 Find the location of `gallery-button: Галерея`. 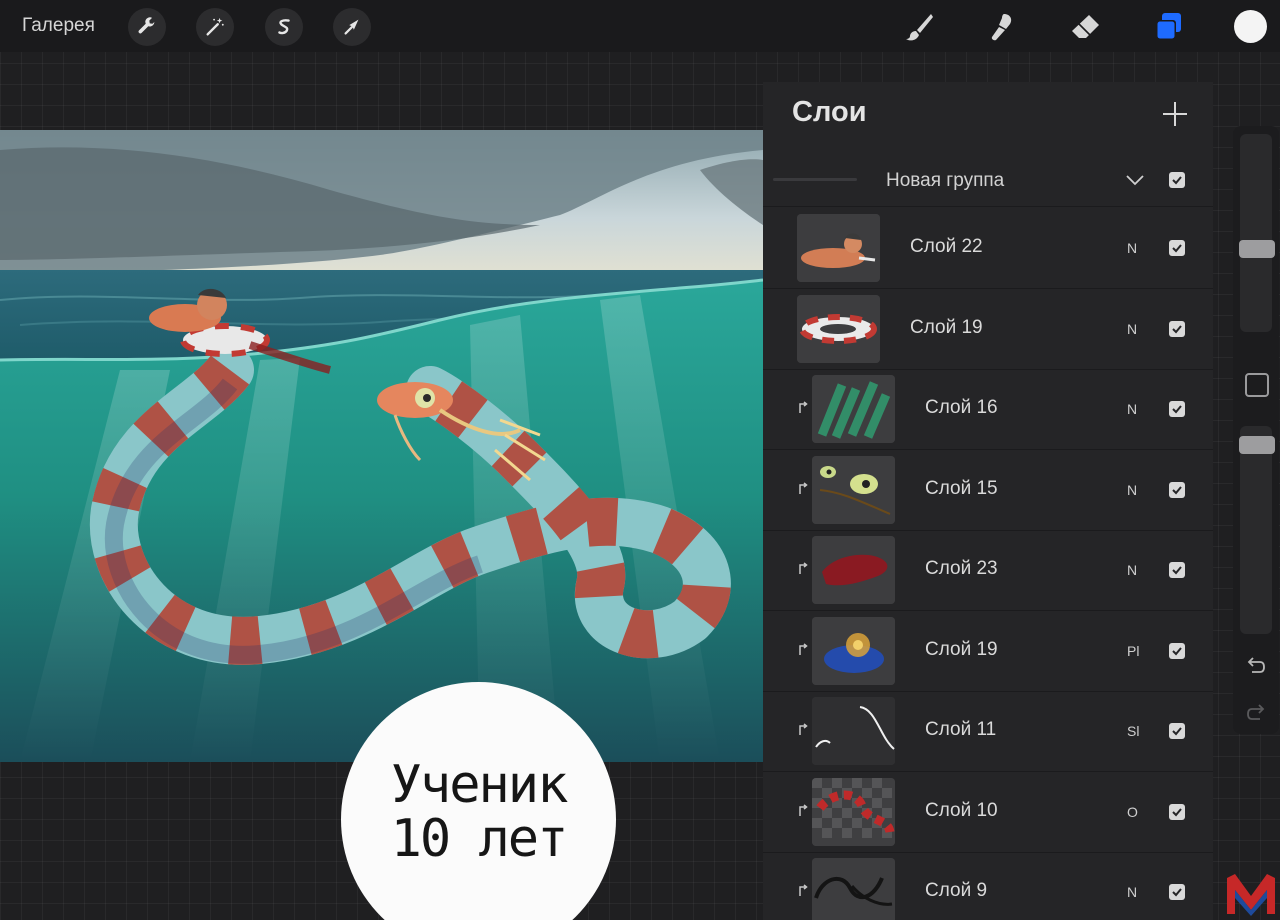

gallery-button: Галерея is located at coordinates (58, 26).